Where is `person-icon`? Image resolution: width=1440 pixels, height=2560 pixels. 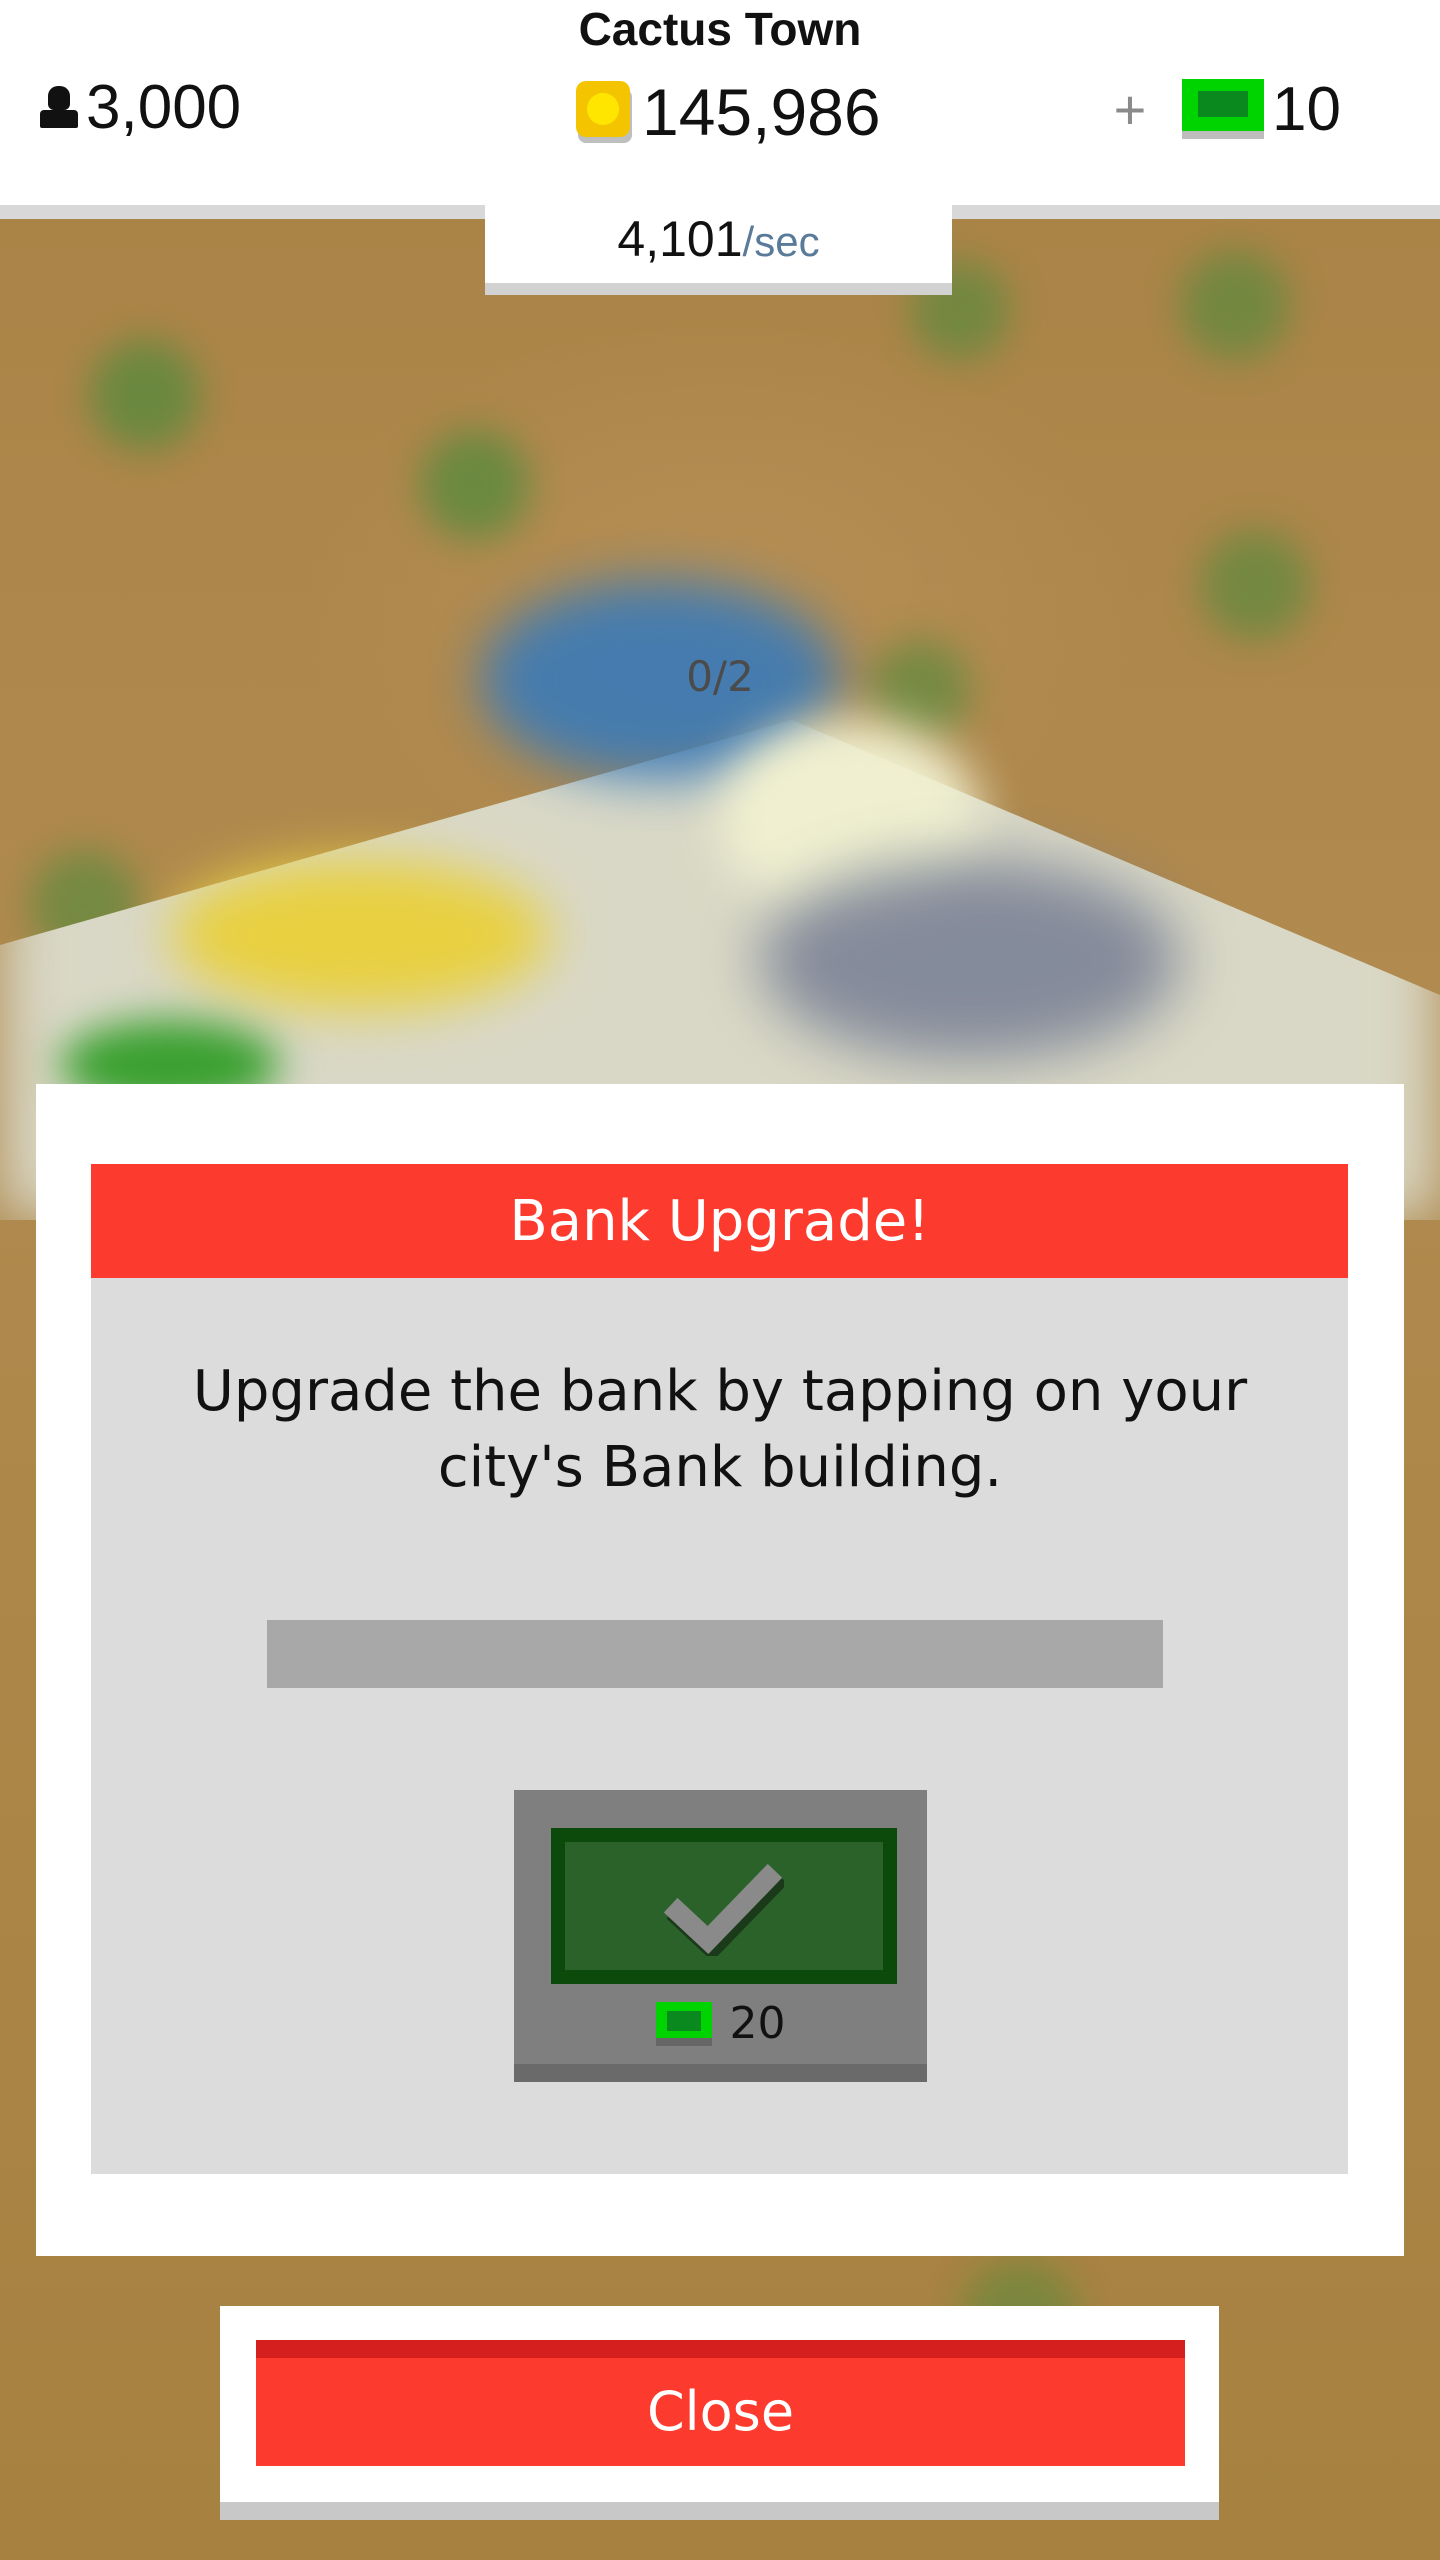 person-icon is located at coordinates (59, 108).